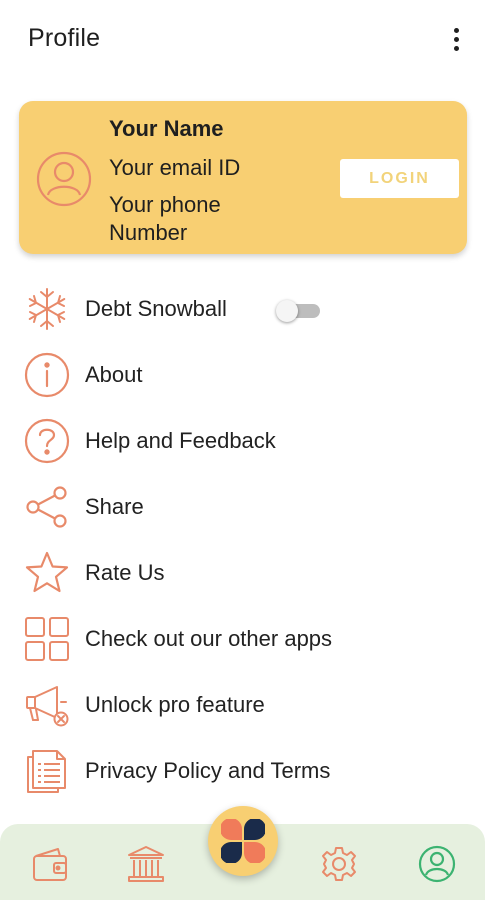 This screenshot has height=900, width=485. What do you see at coordinates (50, 864) in the screenshot?
I see `wallet-icon` at bounding box center [50, 864].